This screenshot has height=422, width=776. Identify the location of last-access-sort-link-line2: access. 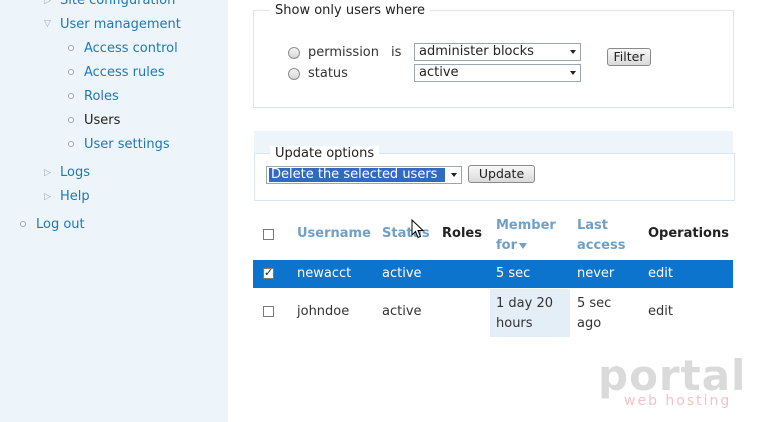
(601, 245).